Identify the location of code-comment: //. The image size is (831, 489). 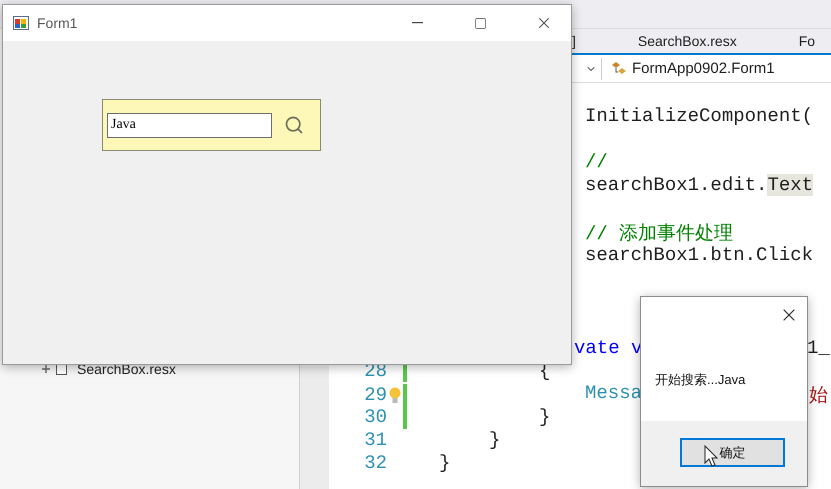
(596, 161).